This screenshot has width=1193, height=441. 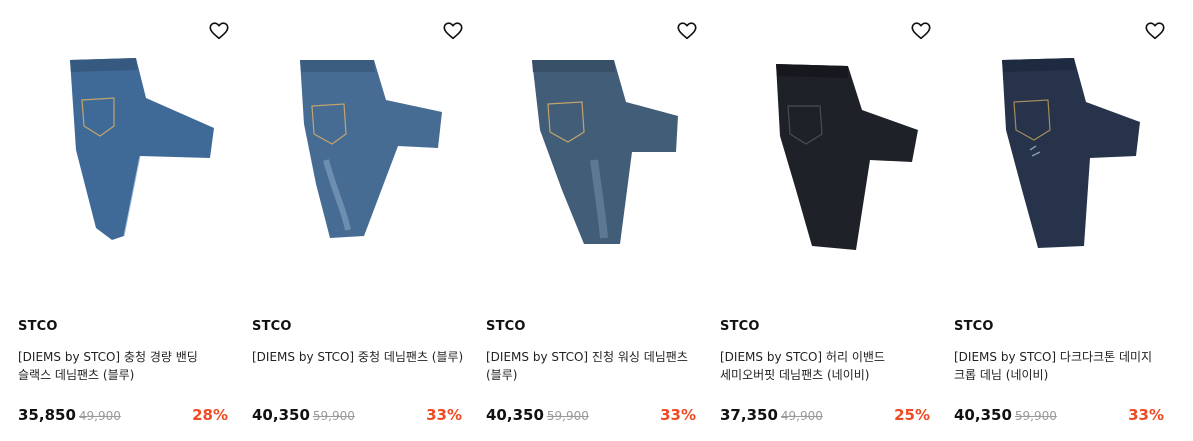 What do you see at coordinates (592, 366) in the screenshot?
I see `product-name: [DIEMS by STCO] 진청 워싱 데님팬츠 (블루)` at bounding box center [592, 366].